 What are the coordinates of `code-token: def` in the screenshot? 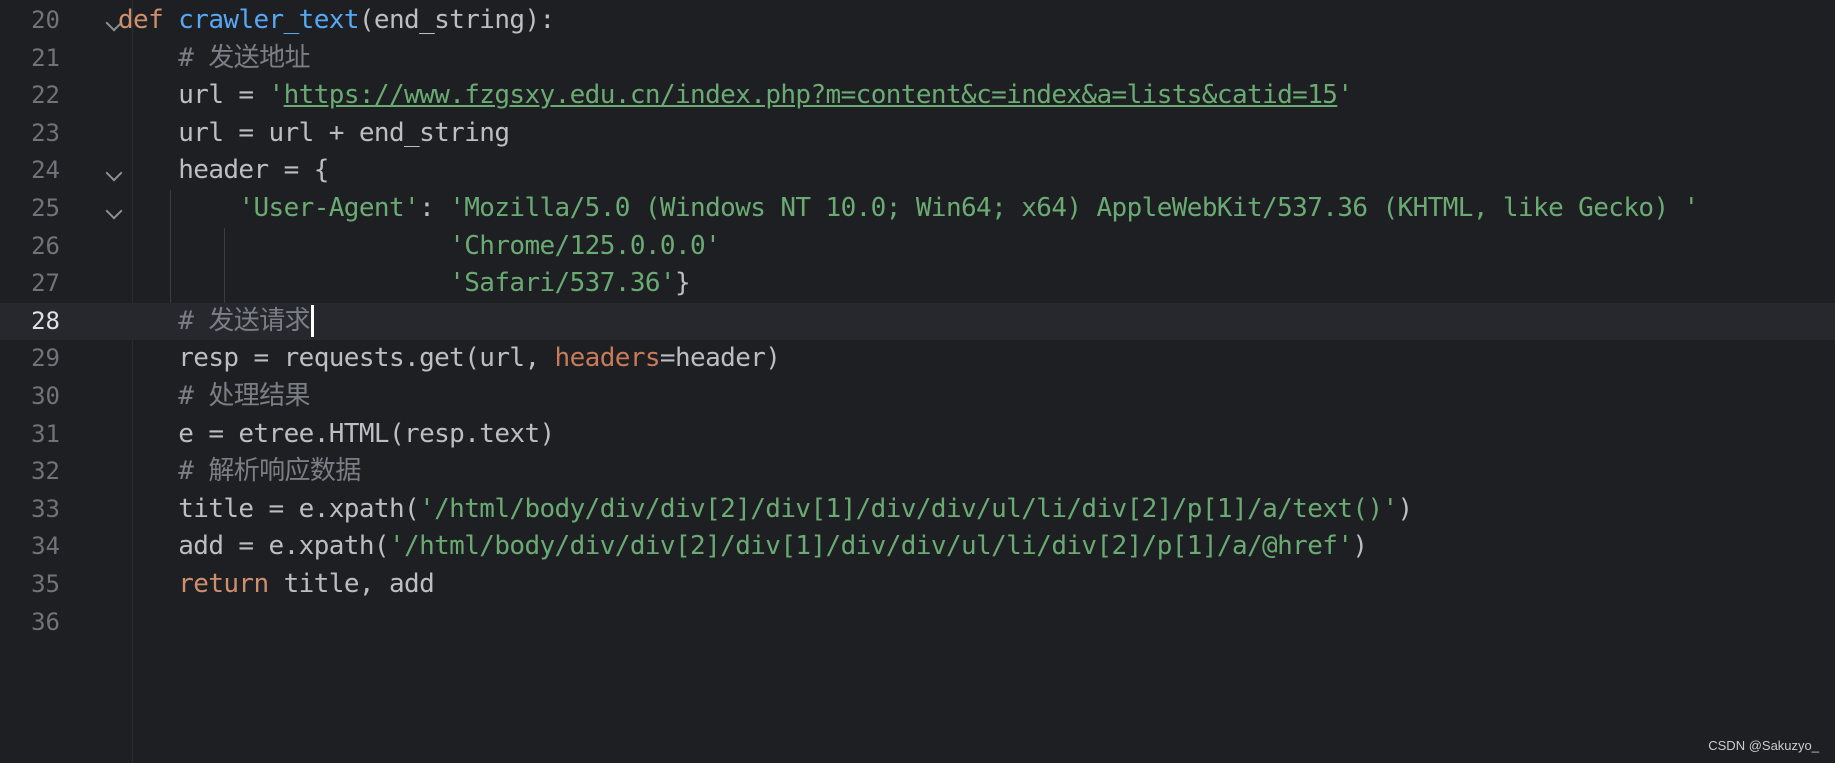 It's located at (141, 20).